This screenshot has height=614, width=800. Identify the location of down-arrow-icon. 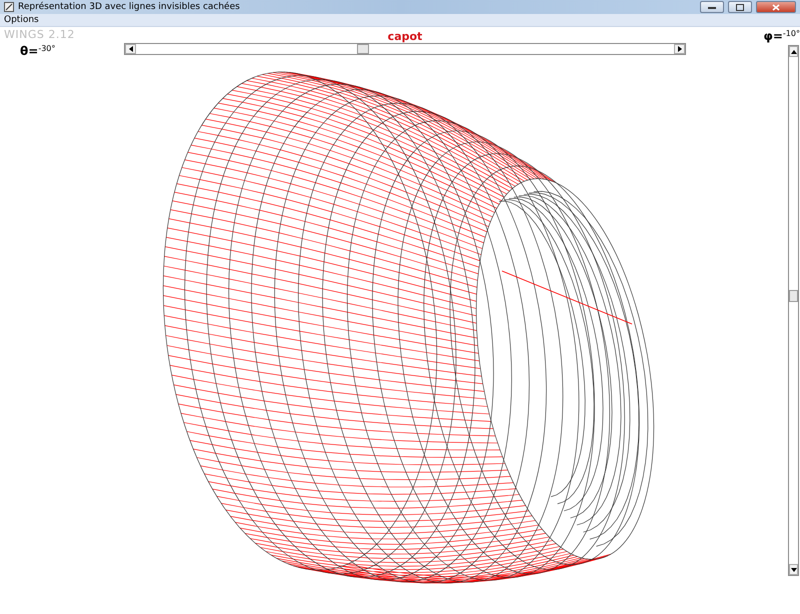
(793, 569).